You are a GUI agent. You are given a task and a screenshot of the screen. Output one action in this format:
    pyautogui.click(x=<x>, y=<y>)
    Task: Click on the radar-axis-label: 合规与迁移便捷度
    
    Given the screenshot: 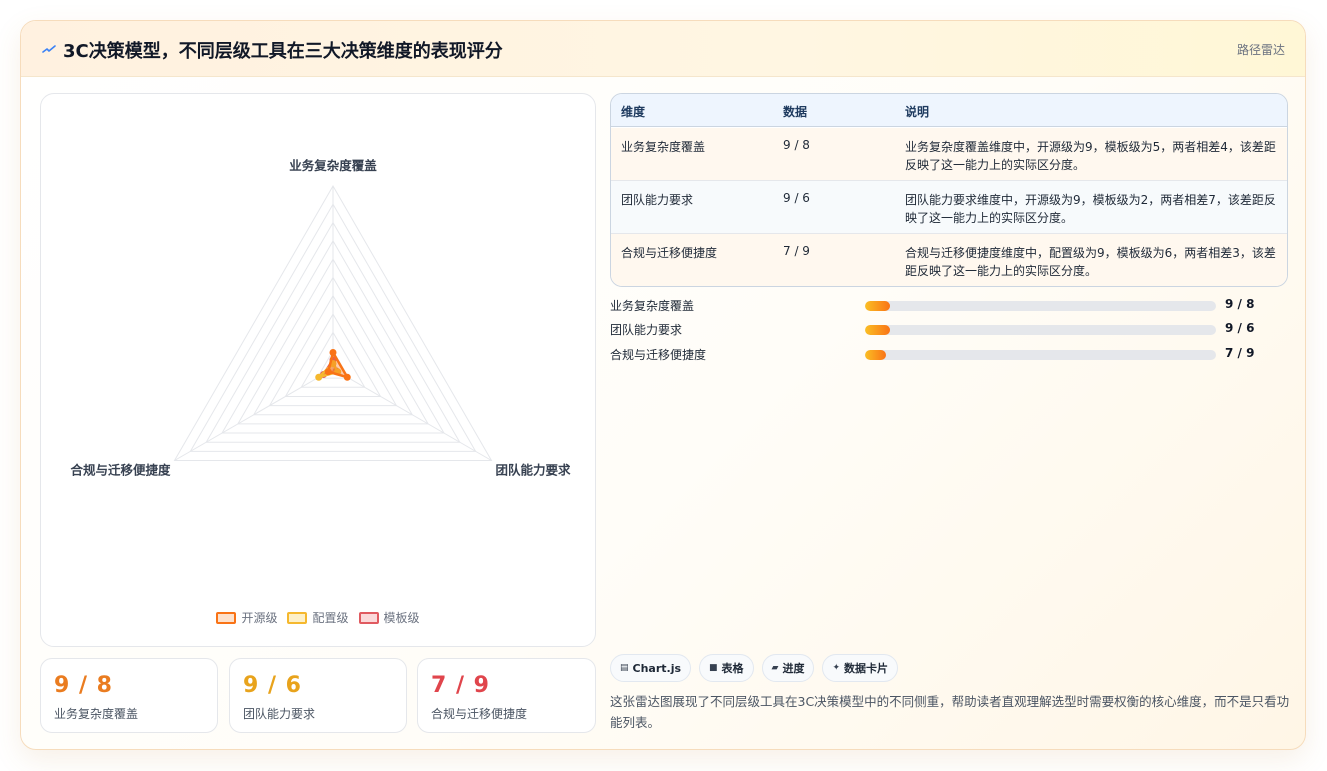 What is the action you would take?
    pyautogui.click(x=121, y=470)
    